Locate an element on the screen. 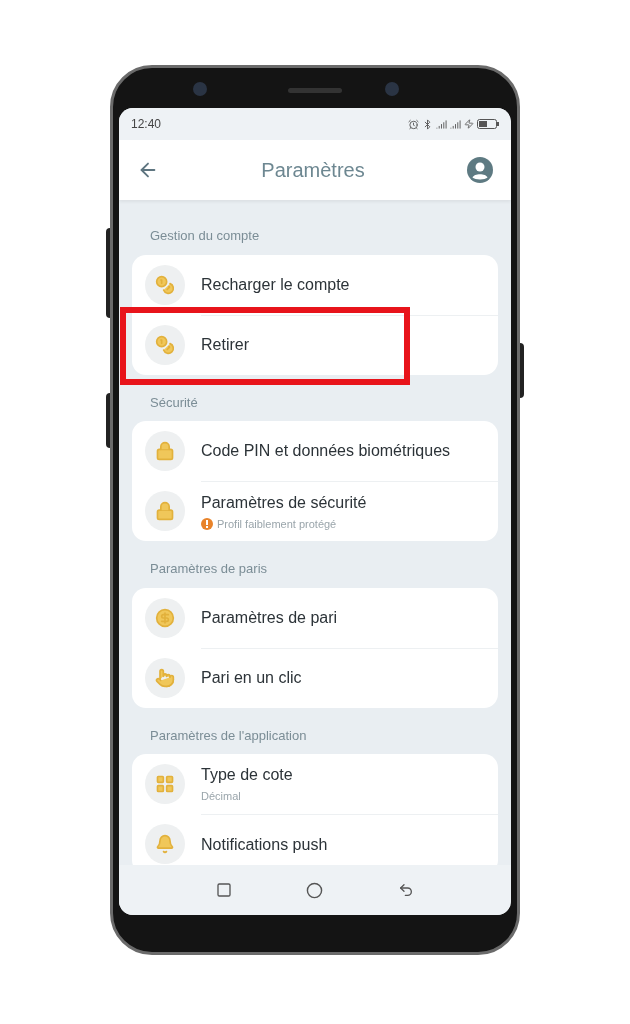 Image resolution: width=630 pixels, height=1024 pixels. item-label: Retirer is located at coordinates (225, 345).